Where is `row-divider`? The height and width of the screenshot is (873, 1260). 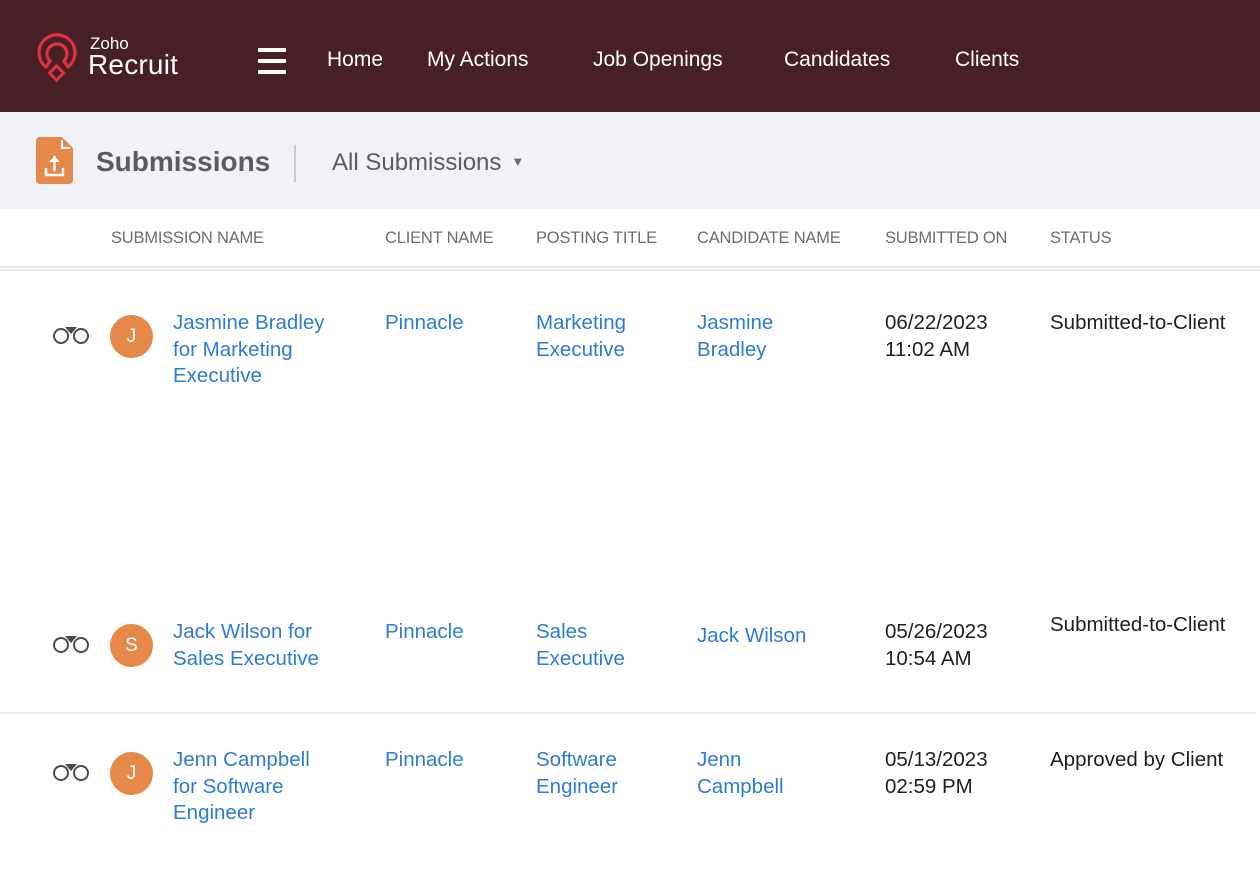 row-divider is located at coordinates (628, 713).